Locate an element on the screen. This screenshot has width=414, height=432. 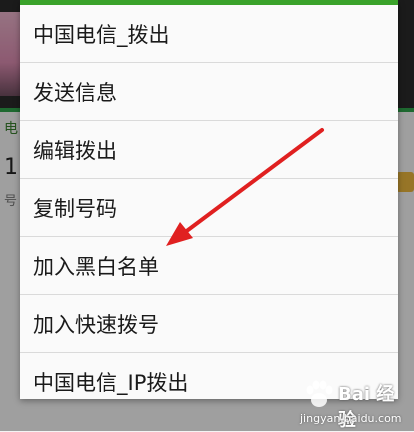
menu-item-label: 加入黑白名单 is located at coordinates (96, 266).